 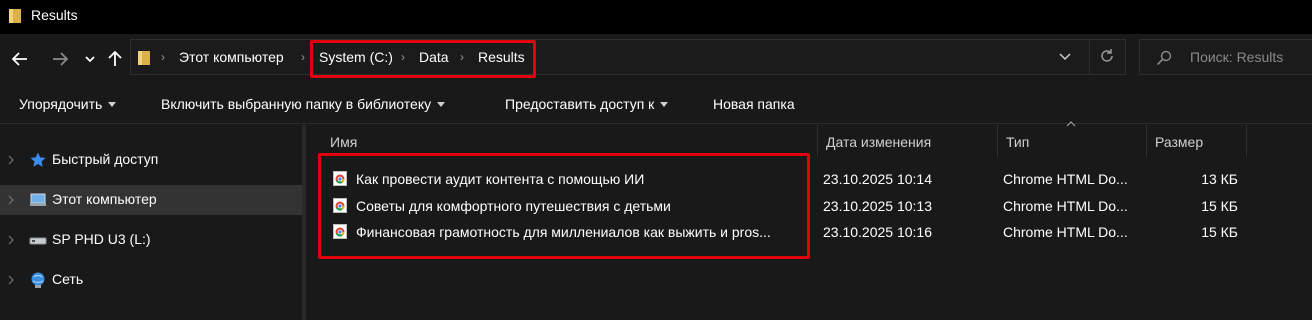 I want to click on star-icon, so click(x=38, y=159).